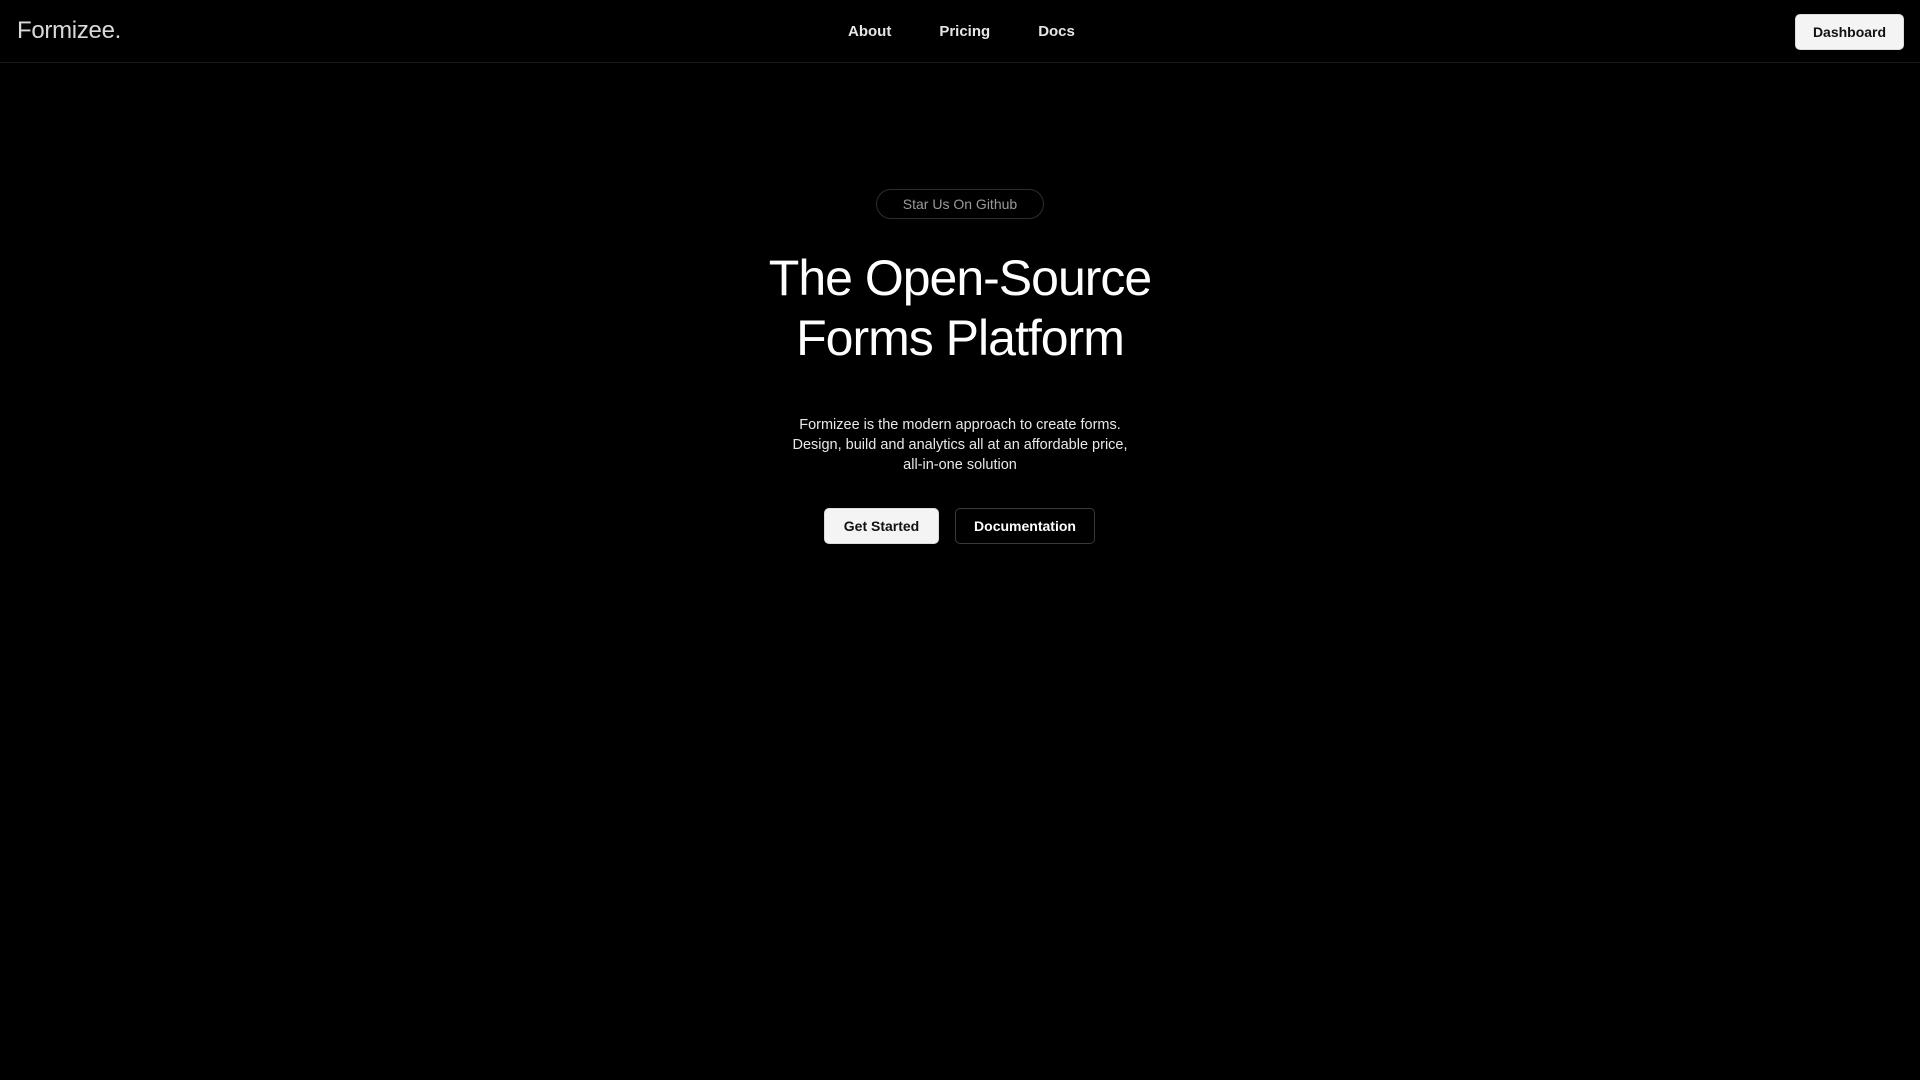  I want to click on main-nav: About Pricing Docs, so click(961, 32).